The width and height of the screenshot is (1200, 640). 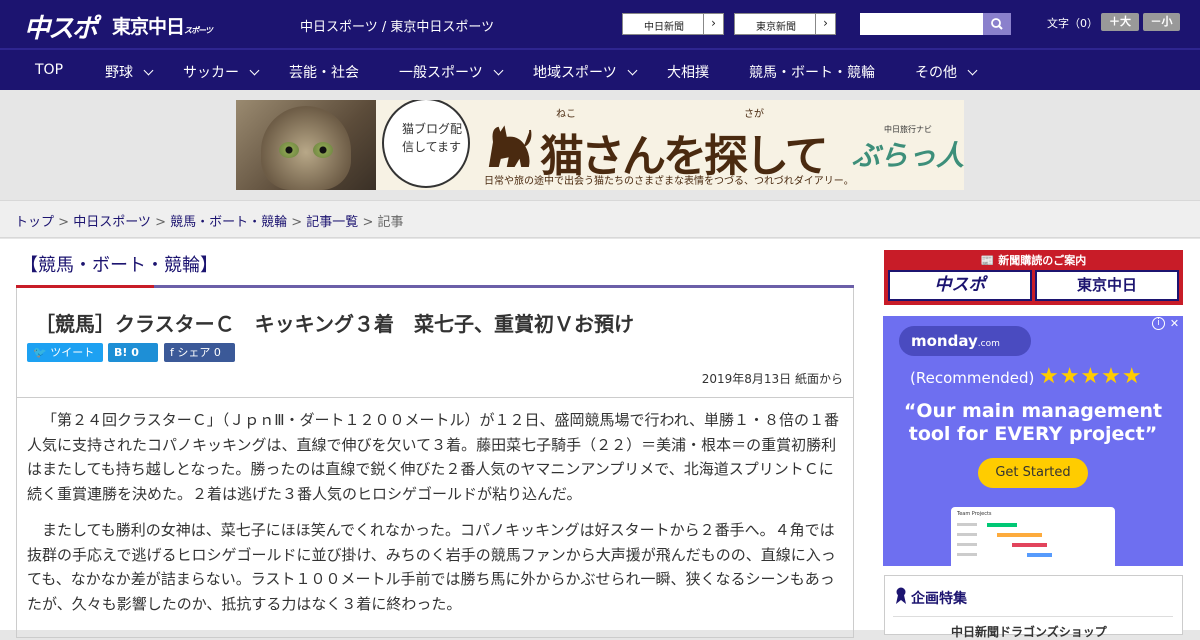 What do you see at coordinates (754, 114) in the screenshot?
I see `ad-ruby-saga: さが` at bounding box center [754, 114].